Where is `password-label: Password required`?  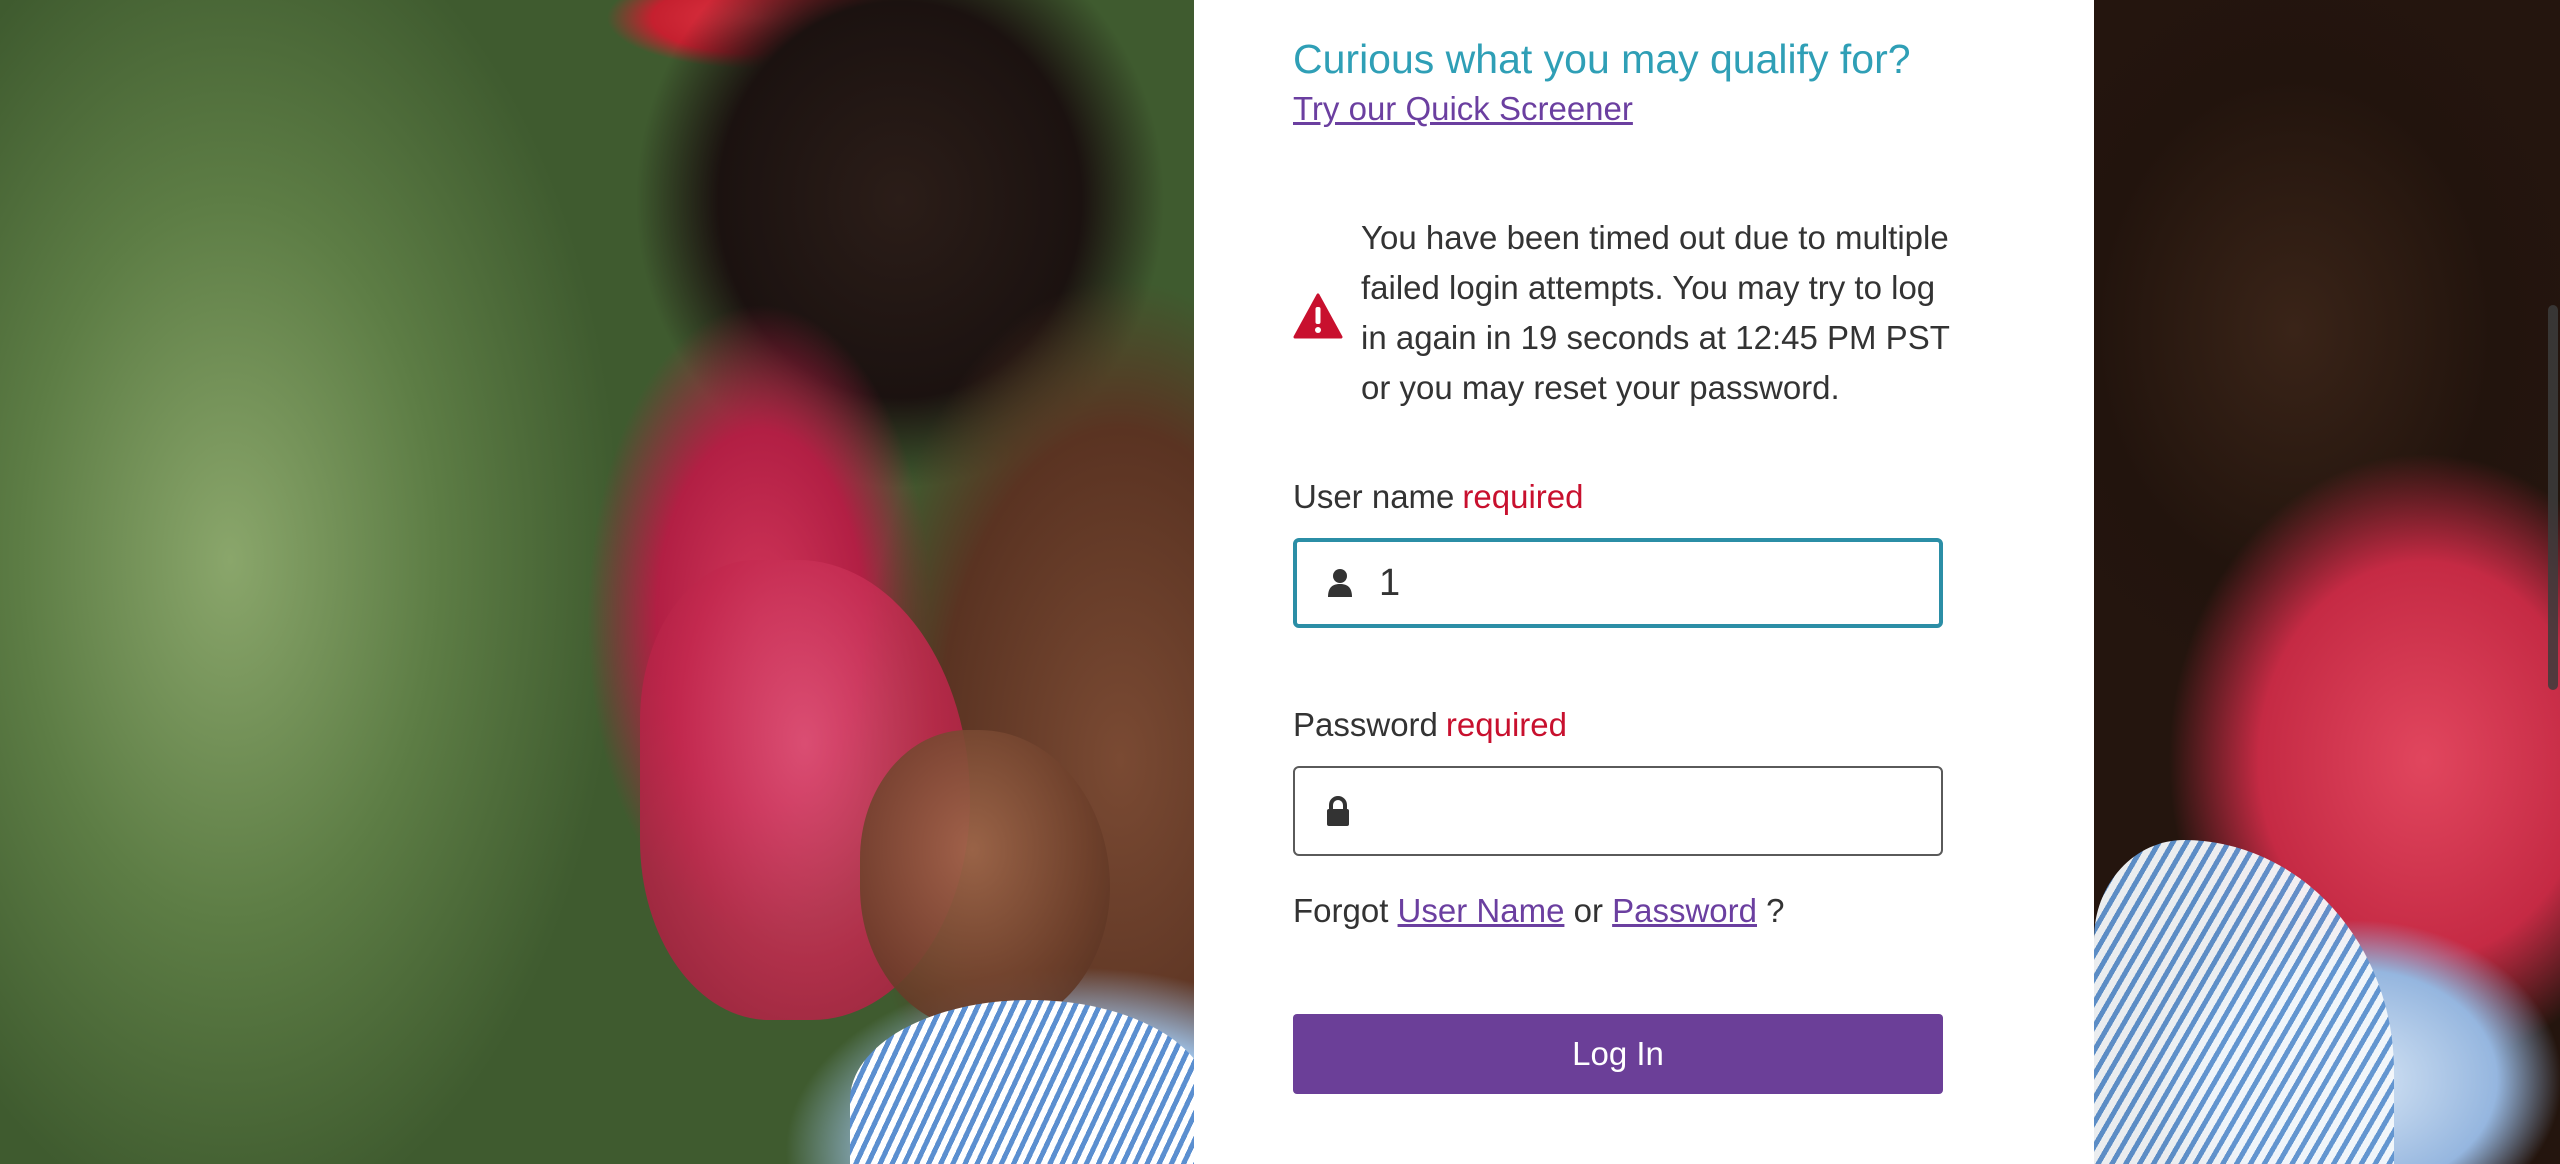
password-label: Password required is located at coordinates (1430, 725).